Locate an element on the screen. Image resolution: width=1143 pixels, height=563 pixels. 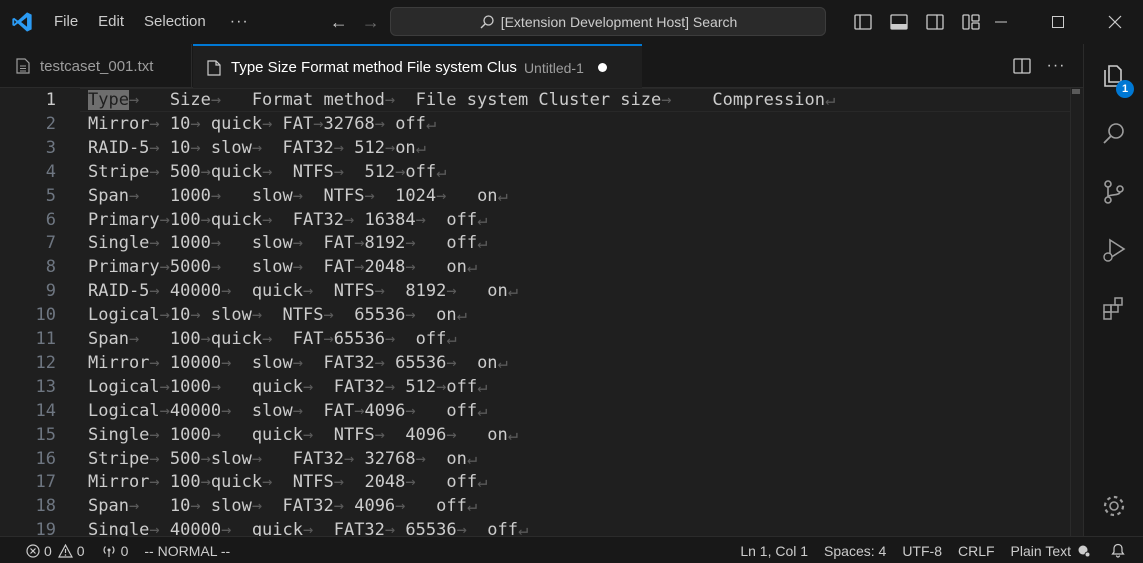
line-ending: CRLF is located at coordinates (976, 550).